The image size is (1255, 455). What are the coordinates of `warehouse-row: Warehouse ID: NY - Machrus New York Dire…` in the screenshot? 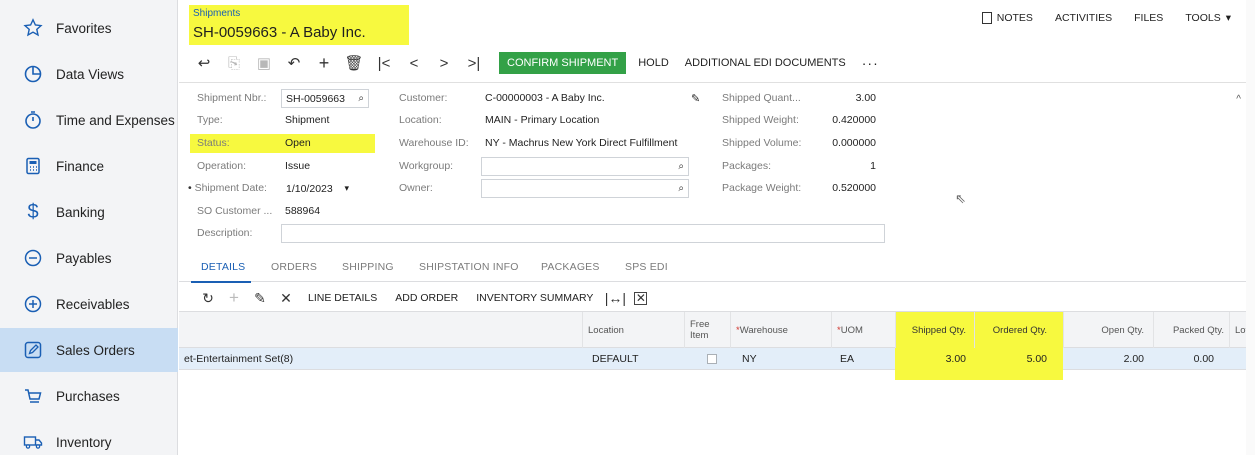 It's located at (538, 143).